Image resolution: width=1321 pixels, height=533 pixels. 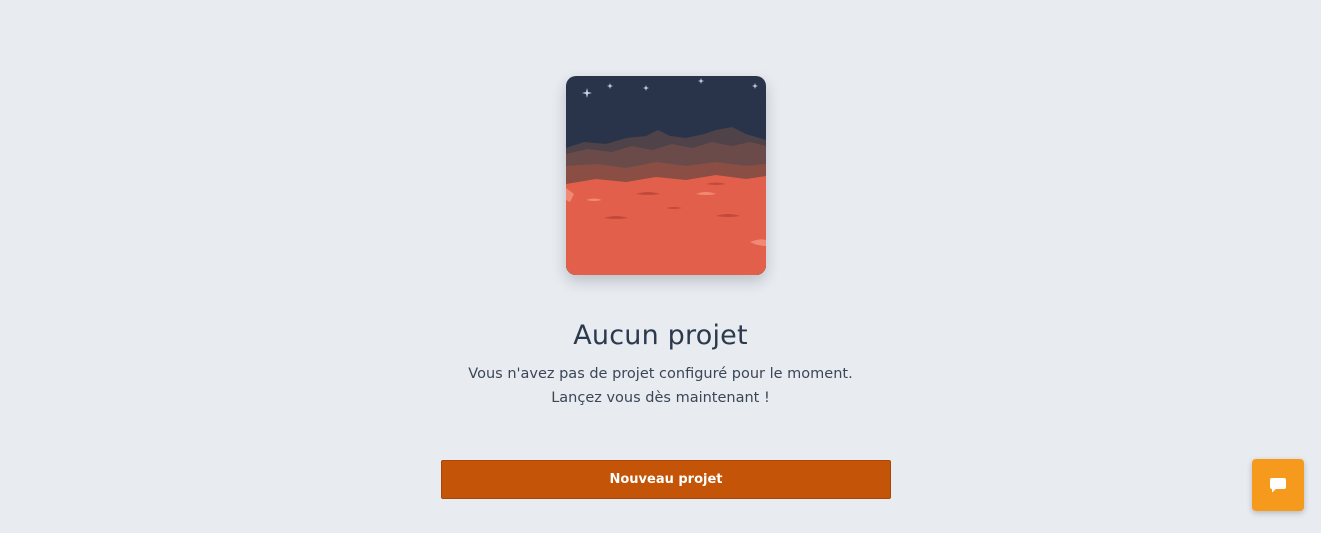 I want to click on new-project-button: Nouveau projet, so click(x=666, y=479).